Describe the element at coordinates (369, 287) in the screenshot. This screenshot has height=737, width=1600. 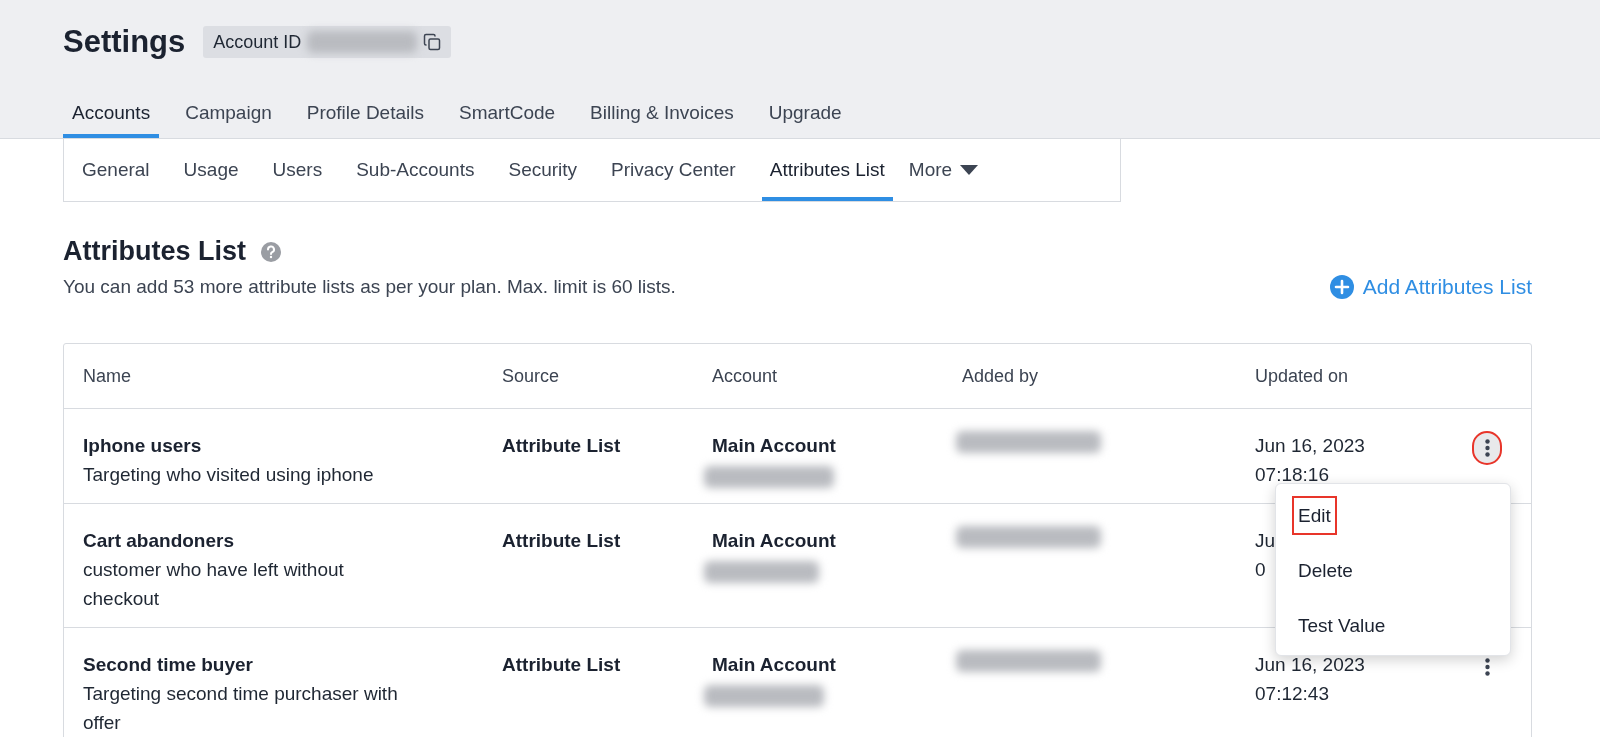
I see `section-description: You can add 53 more attribute lists as per your plan. Max. limit is 60 lists.` at that location.